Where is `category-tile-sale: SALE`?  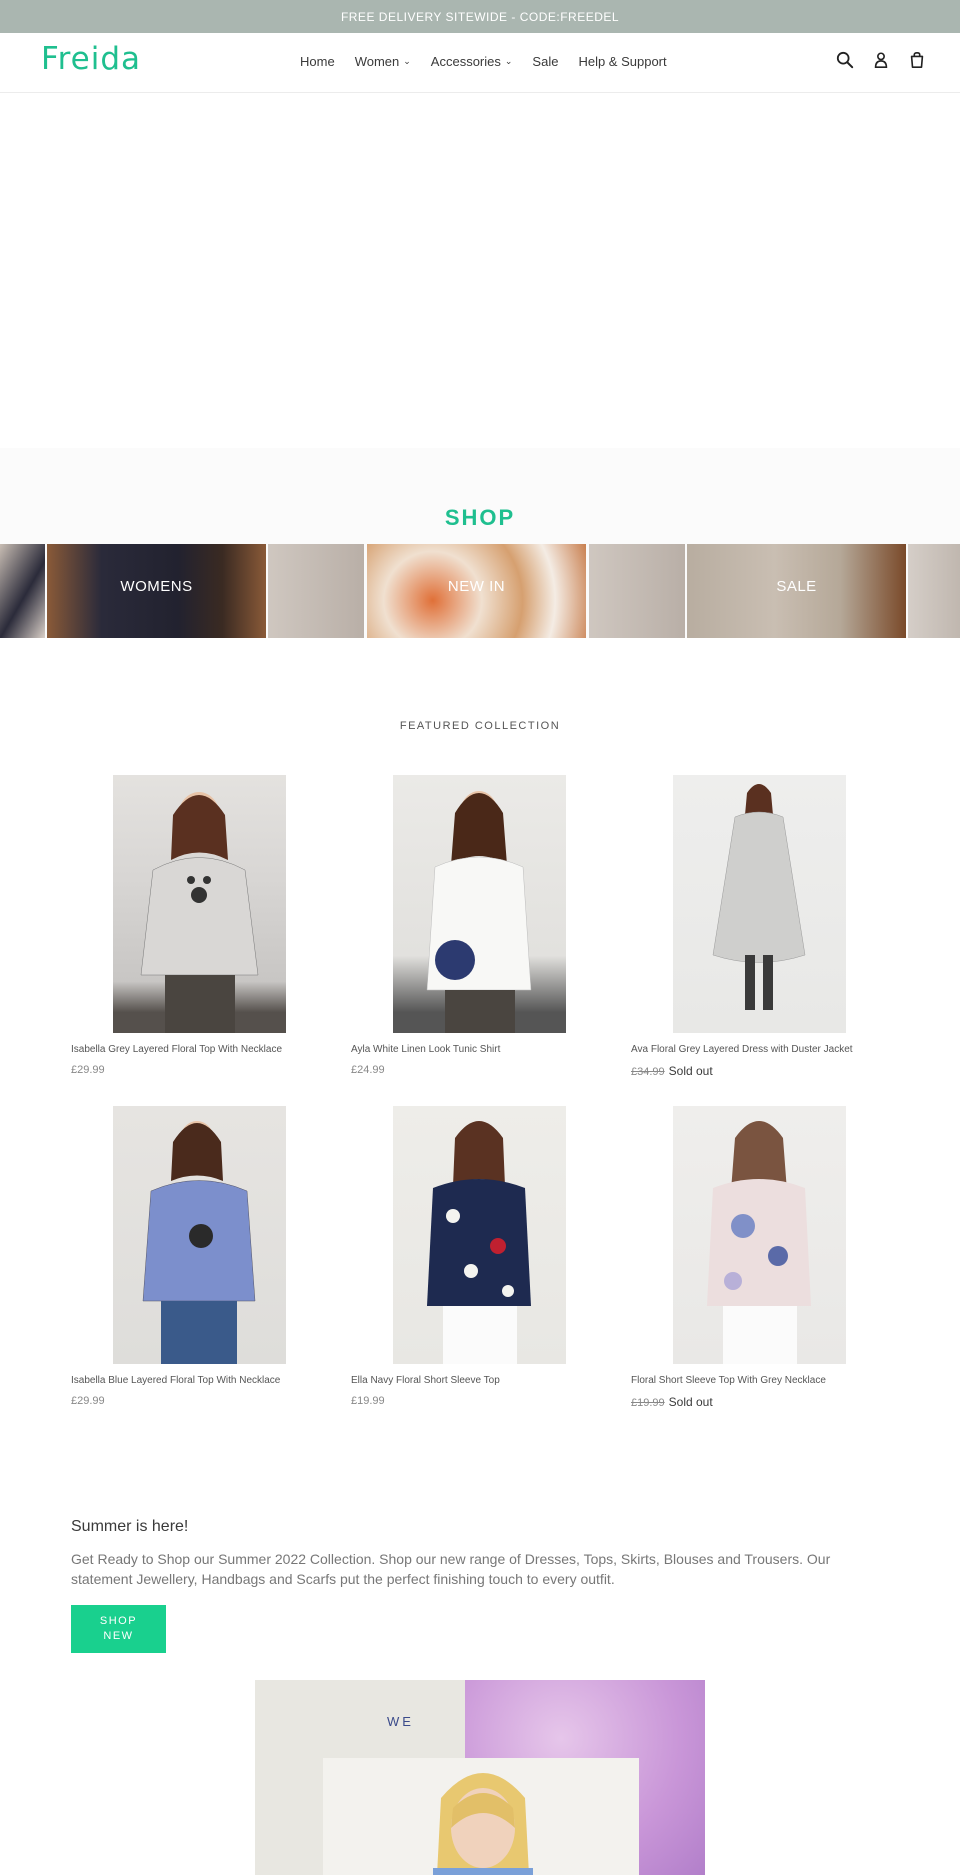
category-tile-sale: SALE is located at coordinates (796, 591).